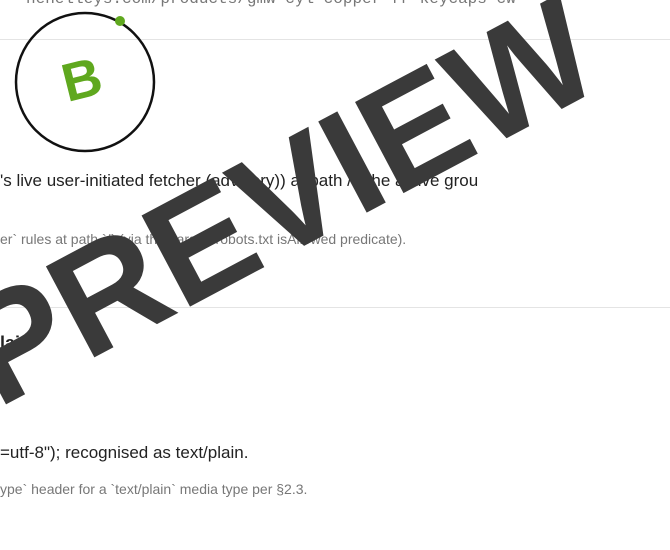 This screenshot has height=550, width=670. What do you see at coordinates (124, 452) in the screenshot?
I see `content-type-summary: =utf-8"); recognised as text/plain.` at bounding box center [124, 452].